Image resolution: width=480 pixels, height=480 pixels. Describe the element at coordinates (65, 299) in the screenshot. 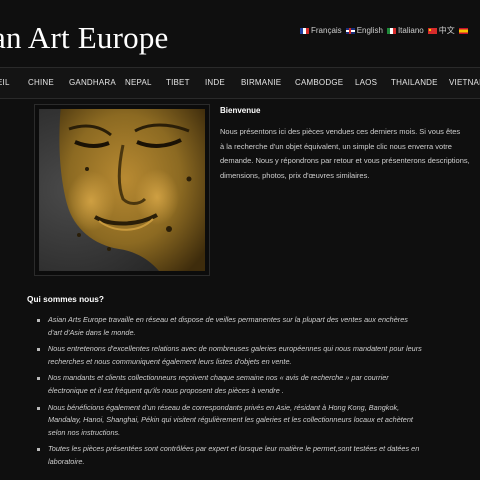

I see `about-title: Qui sommes nous?` at that location.